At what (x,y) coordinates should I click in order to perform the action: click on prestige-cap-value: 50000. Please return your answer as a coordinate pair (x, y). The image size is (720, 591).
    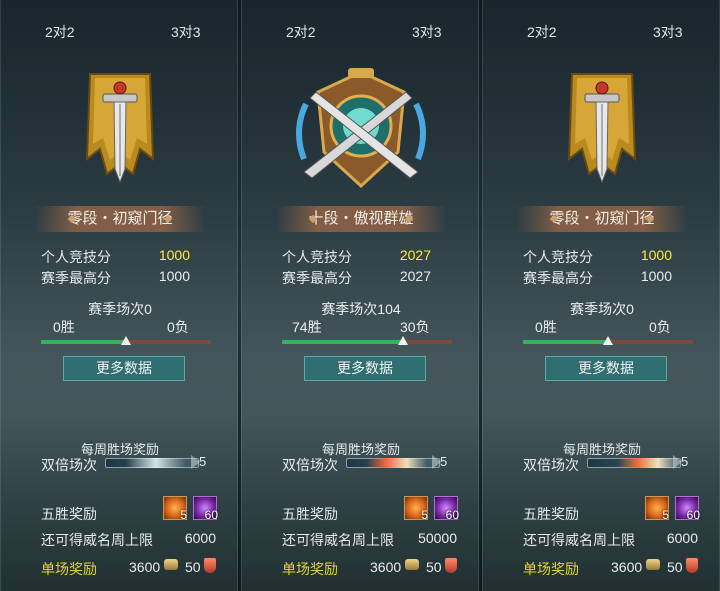
    Looking at the image, I should click on (437, 538).